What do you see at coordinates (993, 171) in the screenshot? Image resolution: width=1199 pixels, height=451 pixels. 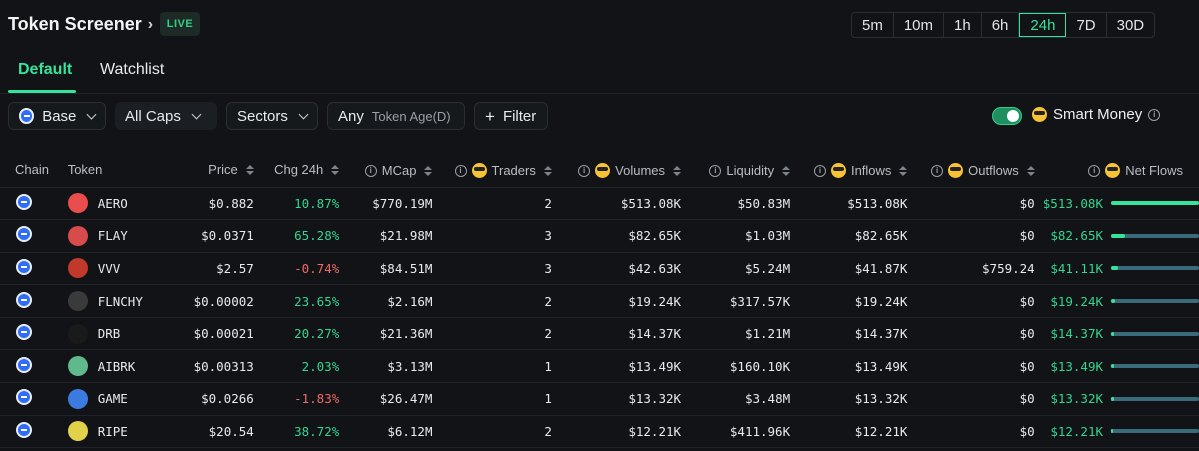 I see `column-header-outflows-label: Outflows` at bounding box center [993, 171].